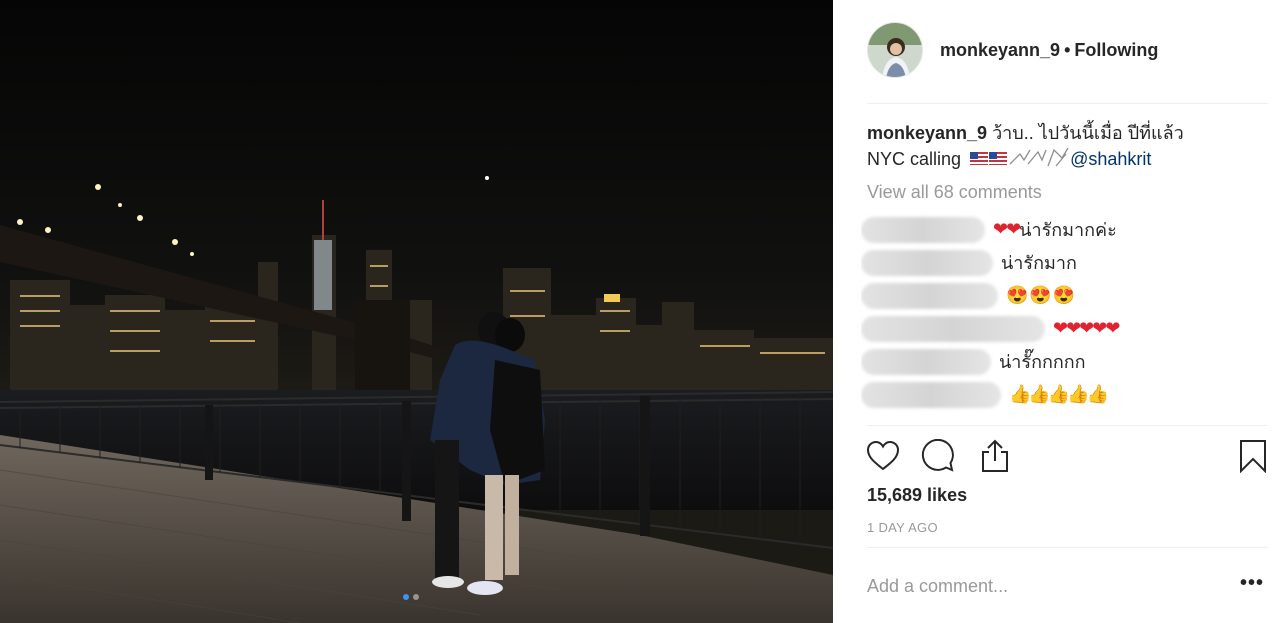 The height and width of the screenshot is (623, 1280). I want to click on header-user-line: monkeyann_9 • Following, so click(1049, 50).